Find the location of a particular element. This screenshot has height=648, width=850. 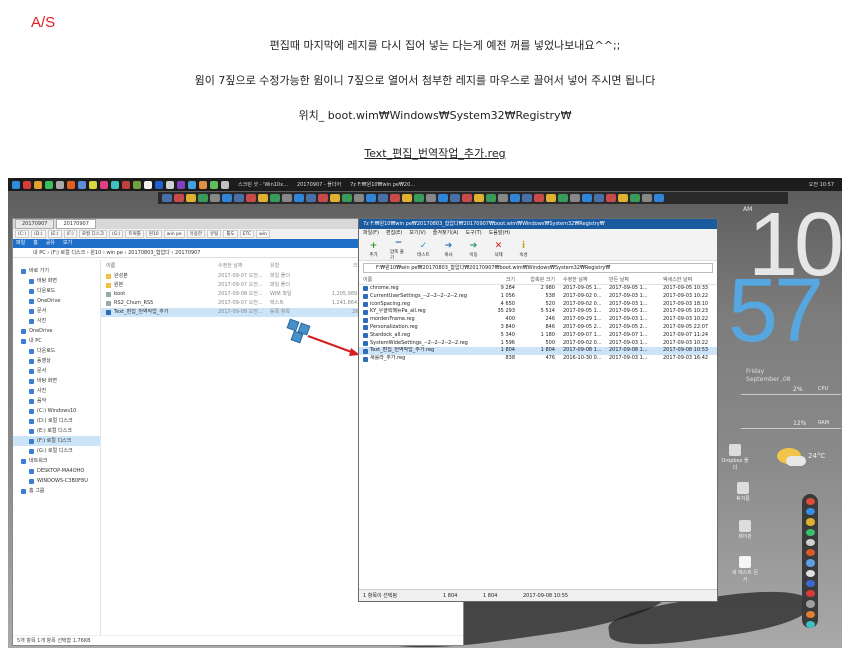

archive-name: KY_우클릭메뉴Pa_all.reg is located at coordinates (398, 311).